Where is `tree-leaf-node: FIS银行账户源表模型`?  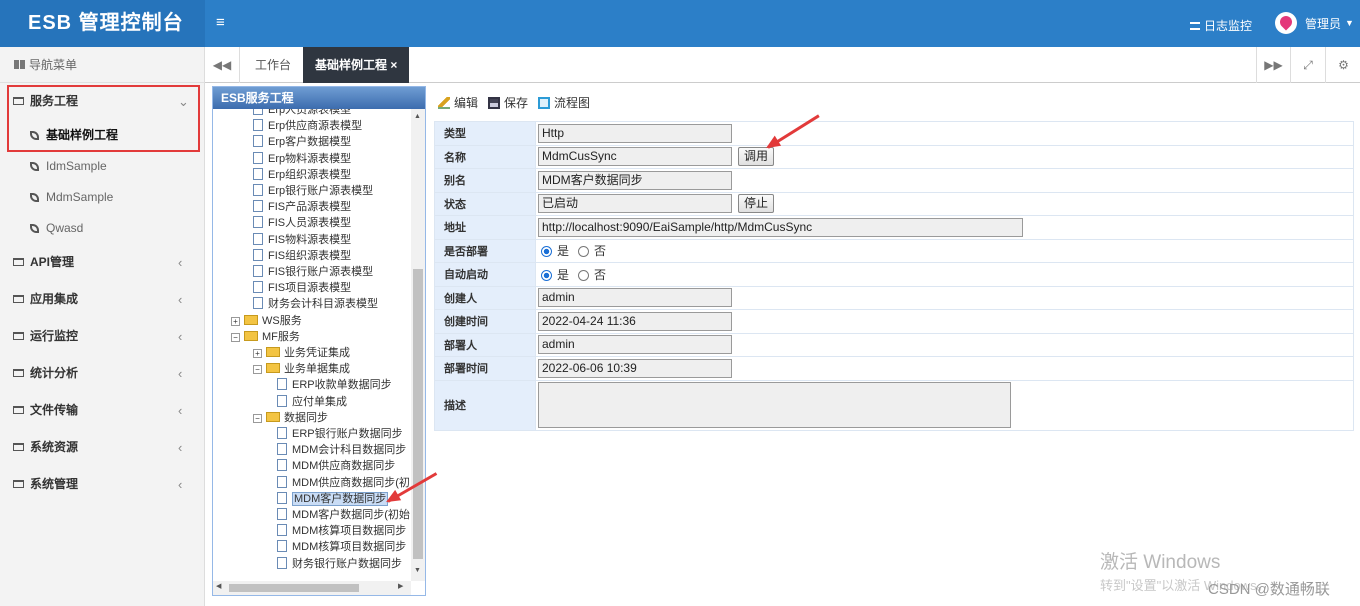
tree-leaf-node: FIS银行账户源表模型 is located at coordinates (313, 272).